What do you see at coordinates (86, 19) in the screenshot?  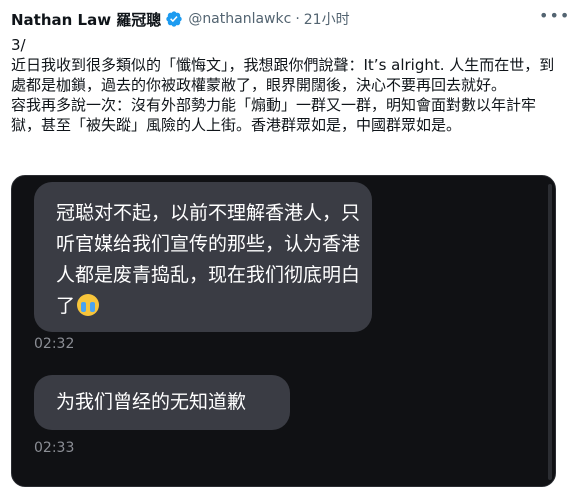 I see `author-display-name: Nathan Law 羅冠聰` at bounding box center [86, 19].